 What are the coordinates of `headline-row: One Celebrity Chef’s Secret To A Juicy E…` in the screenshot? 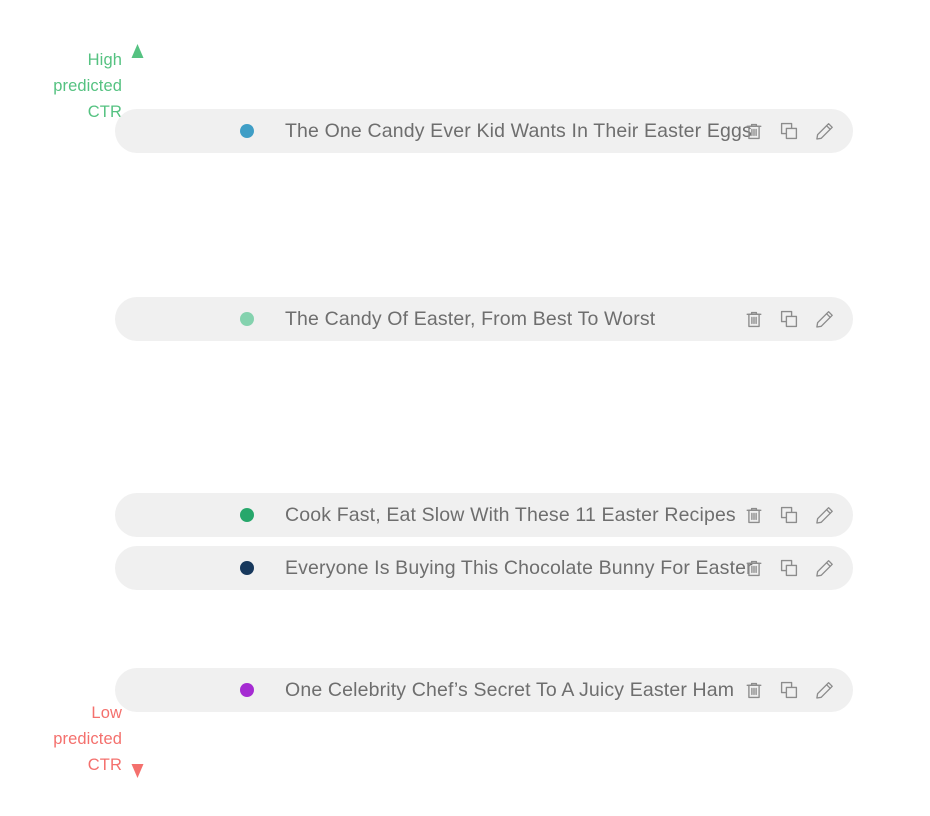 It's located at (484, 690).